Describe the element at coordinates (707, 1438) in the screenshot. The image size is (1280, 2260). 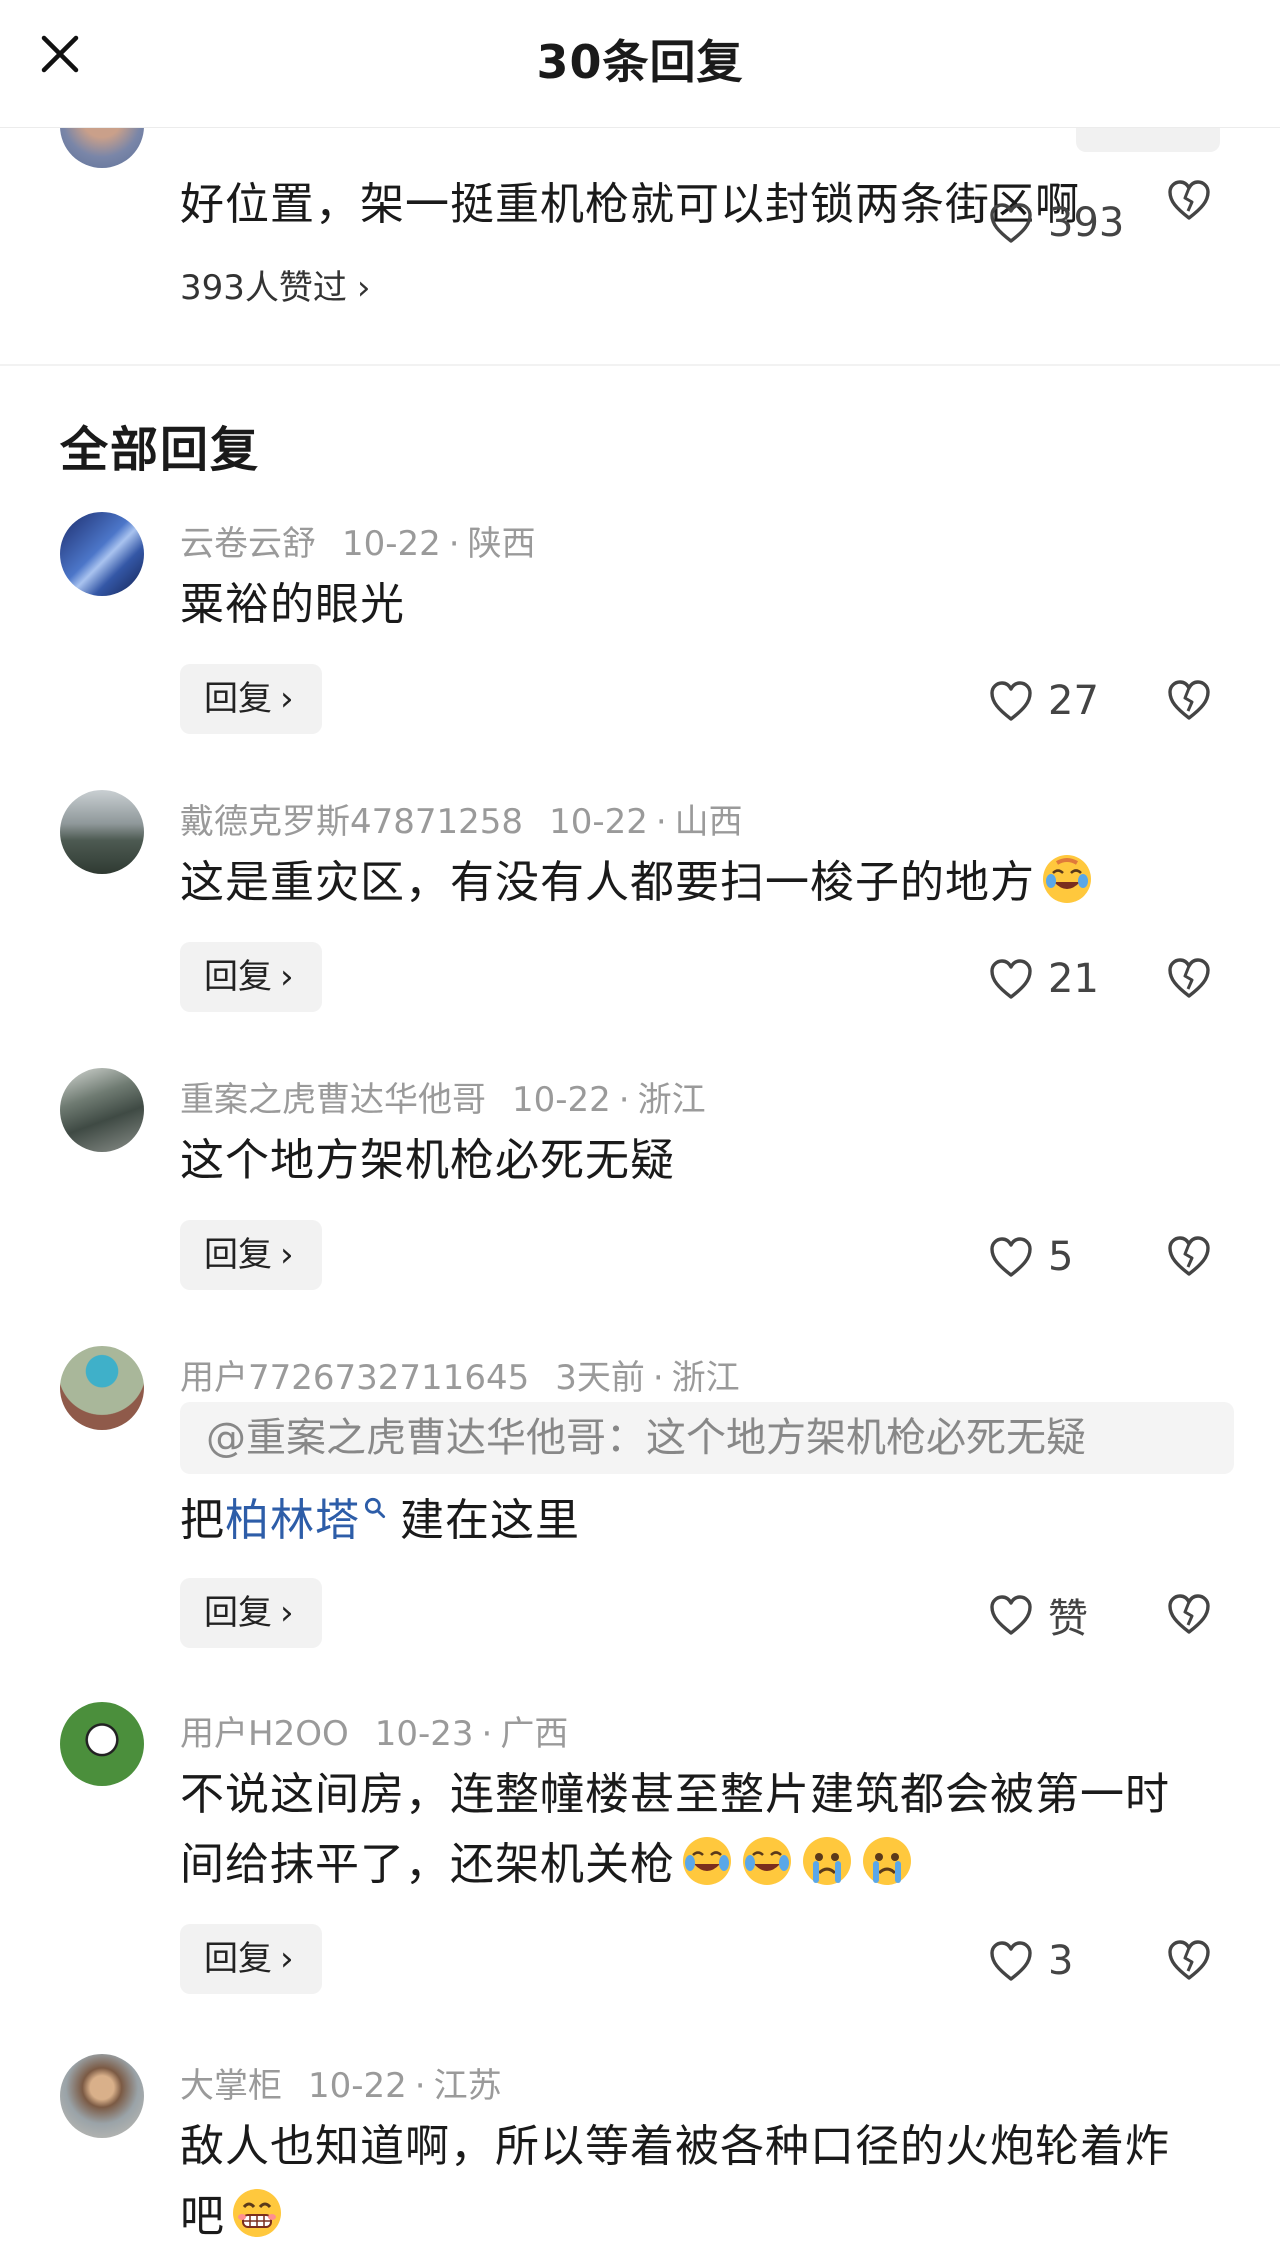
I see `quoted-comment: @重案之虎曹达华他哥：这个地方架机枪必死无疑` at that location.